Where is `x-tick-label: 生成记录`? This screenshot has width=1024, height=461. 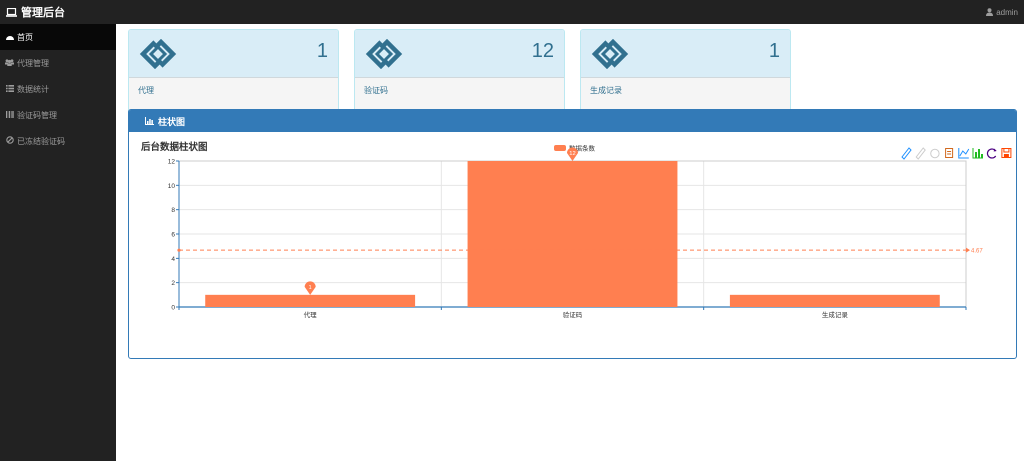
x-tick-label: 生成记录 is located at coordinates (835, 314).